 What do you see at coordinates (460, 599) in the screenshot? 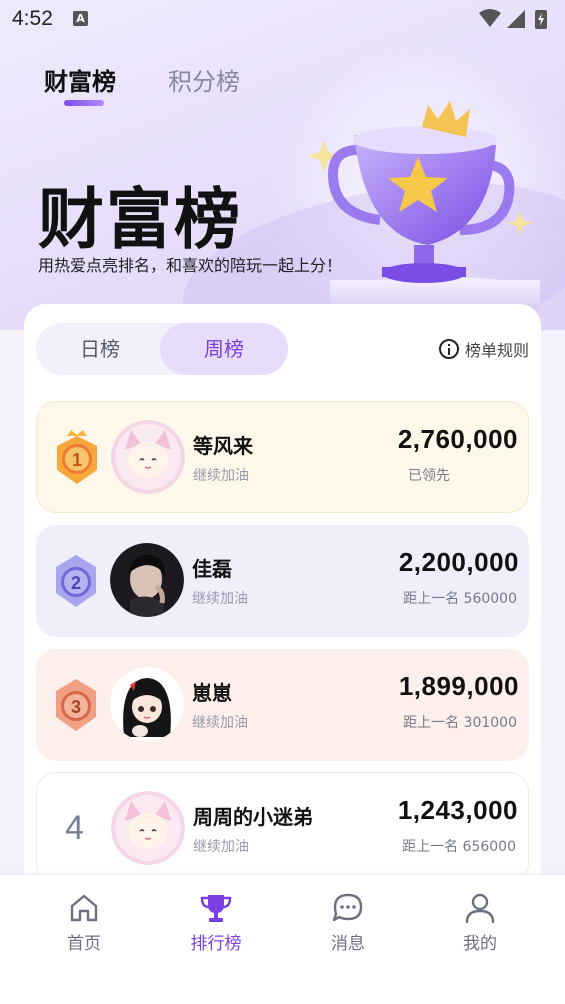
I see `gap-text: 距上一名 560000` at bounding box center [460, 599].